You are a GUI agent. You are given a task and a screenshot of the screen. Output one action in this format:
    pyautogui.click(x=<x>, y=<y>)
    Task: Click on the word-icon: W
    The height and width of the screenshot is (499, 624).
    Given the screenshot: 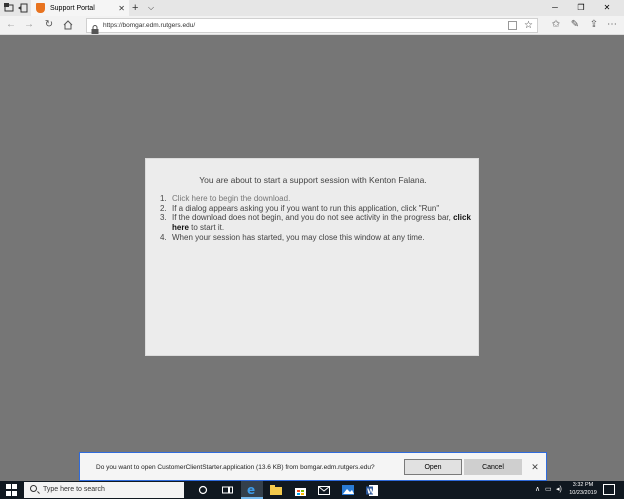 What is the action you would take?
    pyautogui.click(x=372, y=490)
    